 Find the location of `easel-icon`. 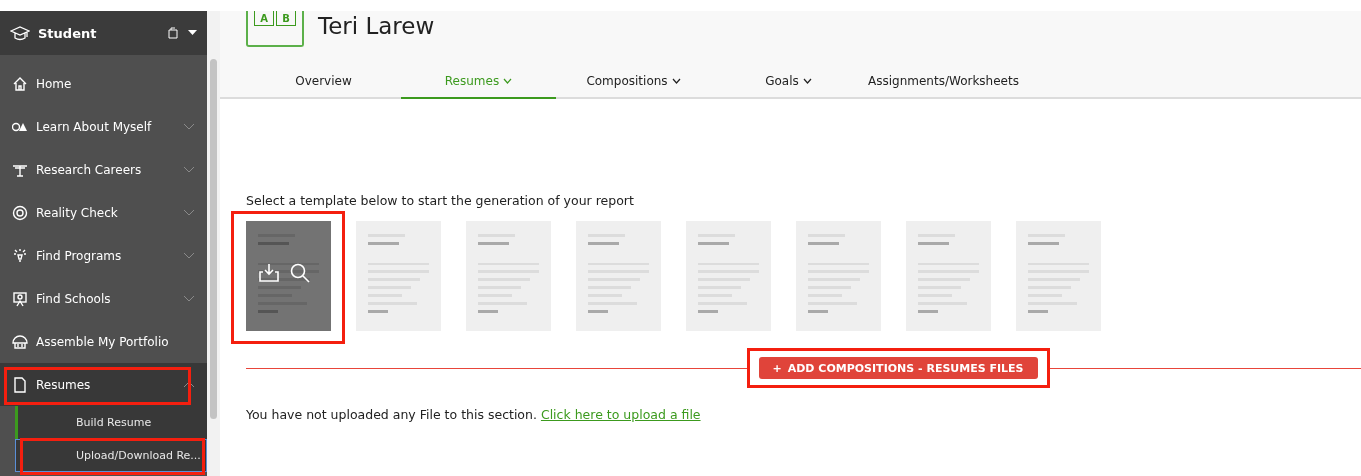

easel-icon is located at coordinates (20, 298).